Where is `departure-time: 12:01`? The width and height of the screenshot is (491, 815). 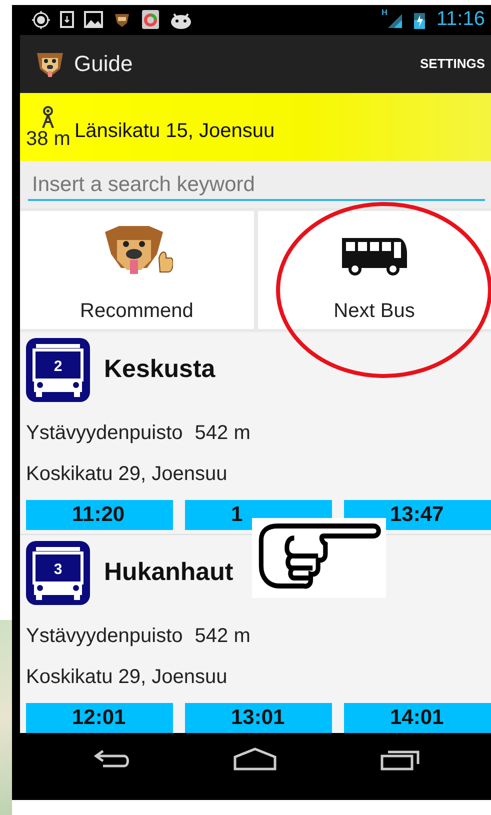
departure-time: 12:01 is located at coordinates (99, 717).